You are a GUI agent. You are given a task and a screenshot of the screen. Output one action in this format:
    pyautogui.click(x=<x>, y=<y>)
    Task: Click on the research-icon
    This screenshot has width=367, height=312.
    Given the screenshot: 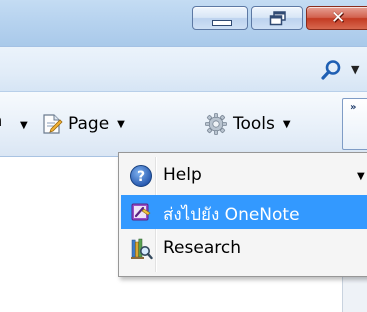 What is the action you would take?
    pyautogui.click(x=142, y=249)
    